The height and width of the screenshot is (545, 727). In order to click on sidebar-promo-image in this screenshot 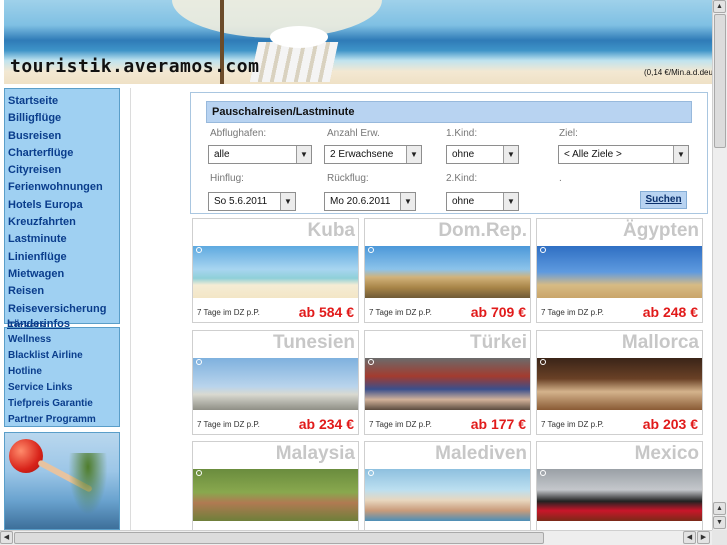, I will do `click(62, 481)`.